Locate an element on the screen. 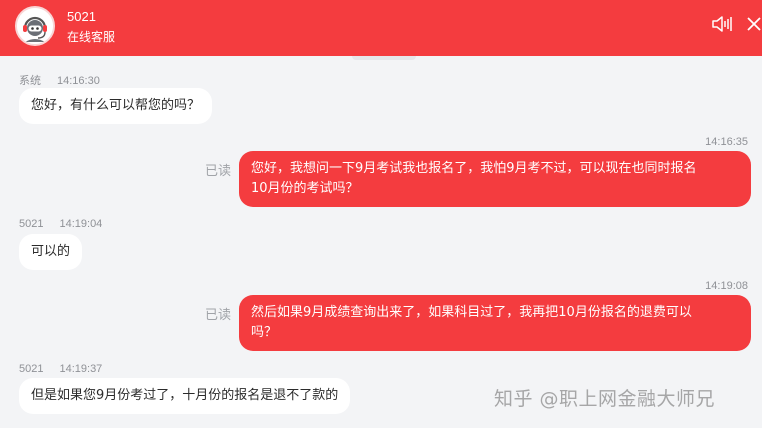  chat-header: 5021 在线客服 is located at coordinates (381, 28).